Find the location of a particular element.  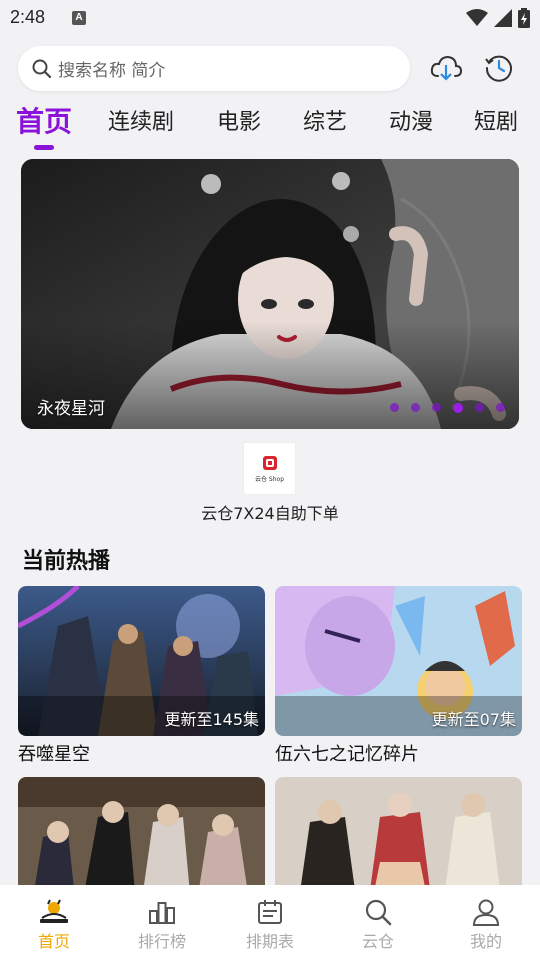

cloud-download-icon is located at coordinates (446, 68).